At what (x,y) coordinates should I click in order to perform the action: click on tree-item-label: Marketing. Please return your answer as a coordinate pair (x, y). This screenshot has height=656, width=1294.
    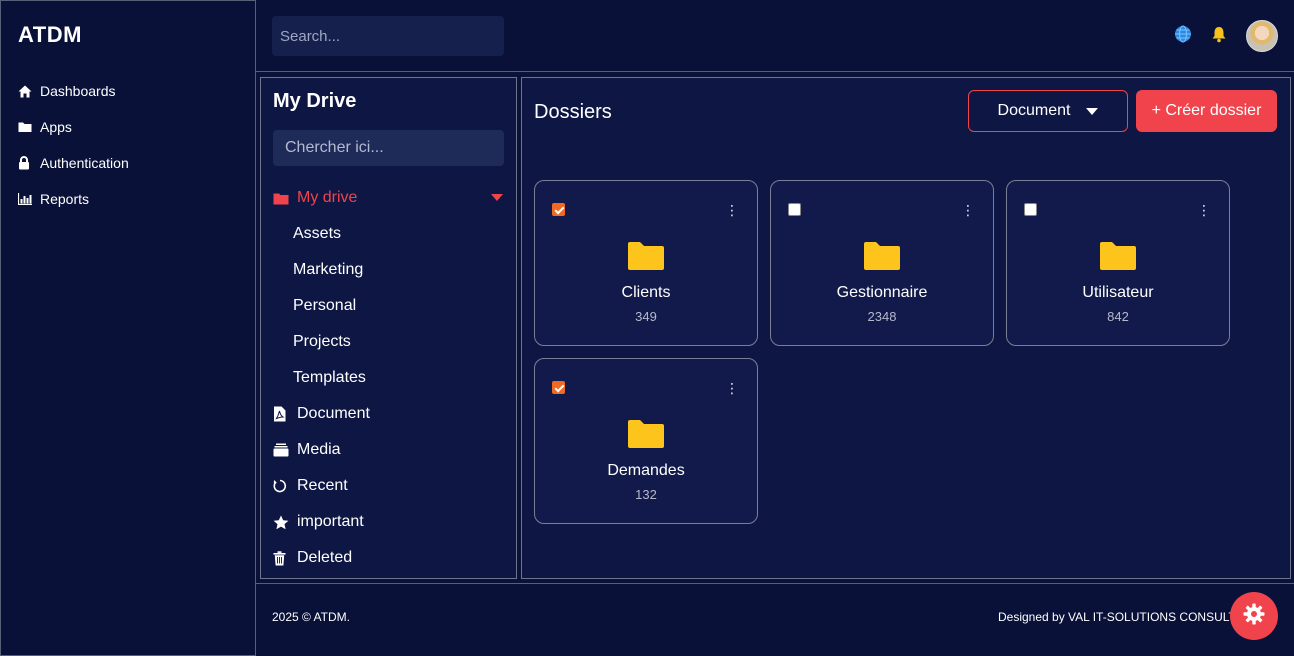
    Looking at the image, I should click on (328, 269).